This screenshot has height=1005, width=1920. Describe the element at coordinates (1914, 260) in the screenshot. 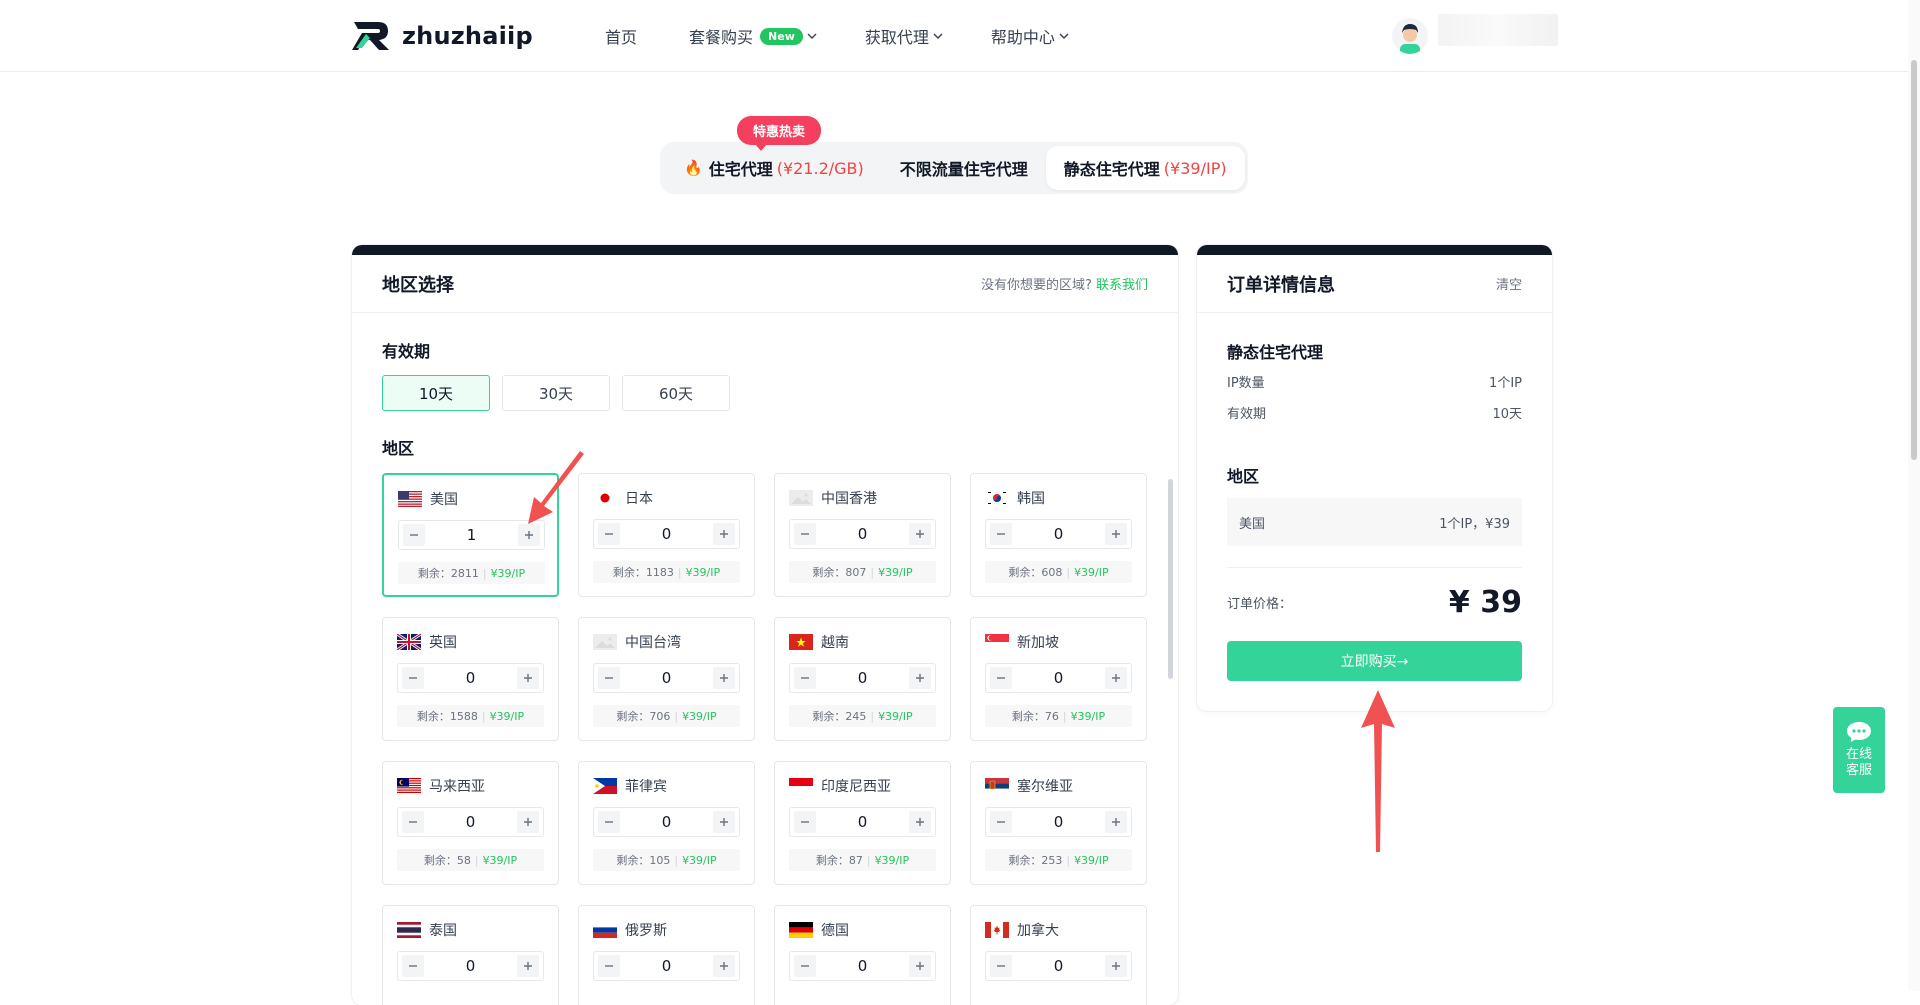

I see `page-scrollbar` at that location.